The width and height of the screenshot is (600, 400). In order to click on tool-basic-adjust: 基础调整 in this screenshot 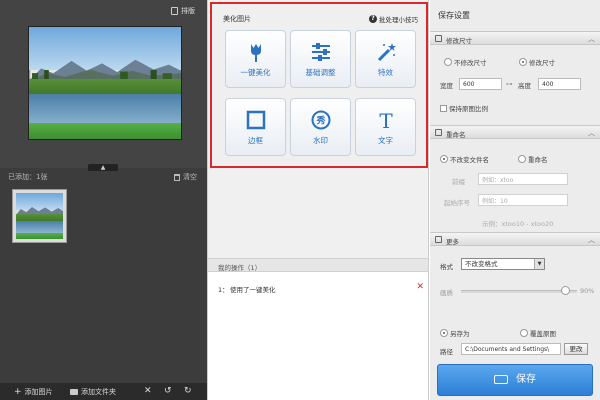, I will do `click(320, 59)`.